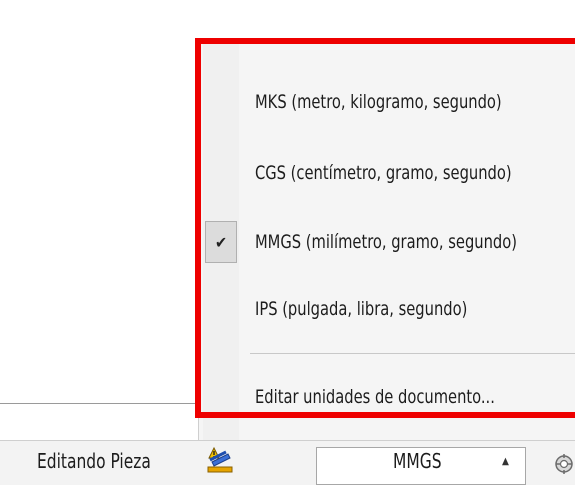 The width and height of the screenshot is (575, 485). I want to click on menu-item-mks: MKS (metro, kilogramo, segundo), so click(378, 102).